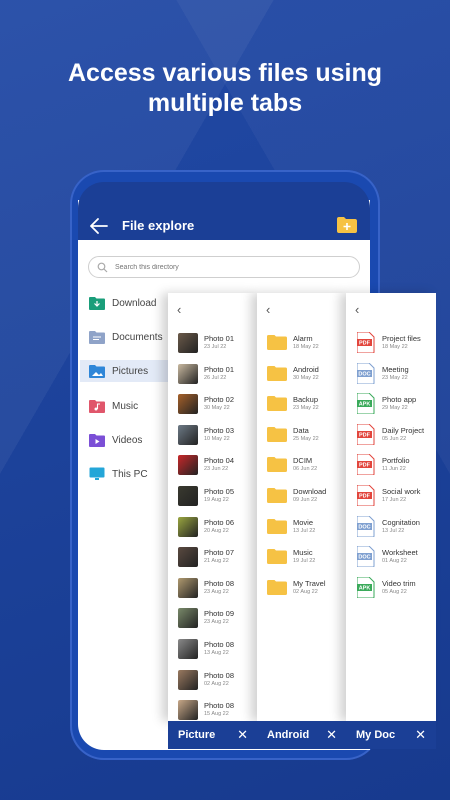  Describe the element at coordinates (213, 618) in the screenshot. I see `list-item: Photo 09 23 Aug 22` at that location.